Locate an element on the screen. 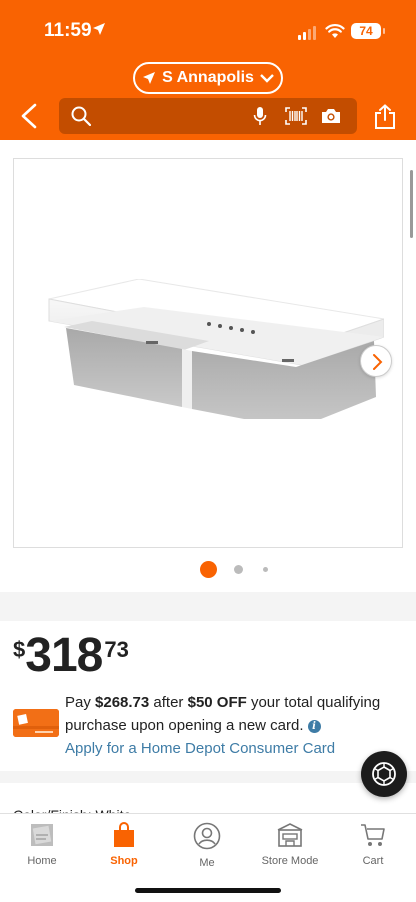  camera-icon is located at coordinates (331, 116).